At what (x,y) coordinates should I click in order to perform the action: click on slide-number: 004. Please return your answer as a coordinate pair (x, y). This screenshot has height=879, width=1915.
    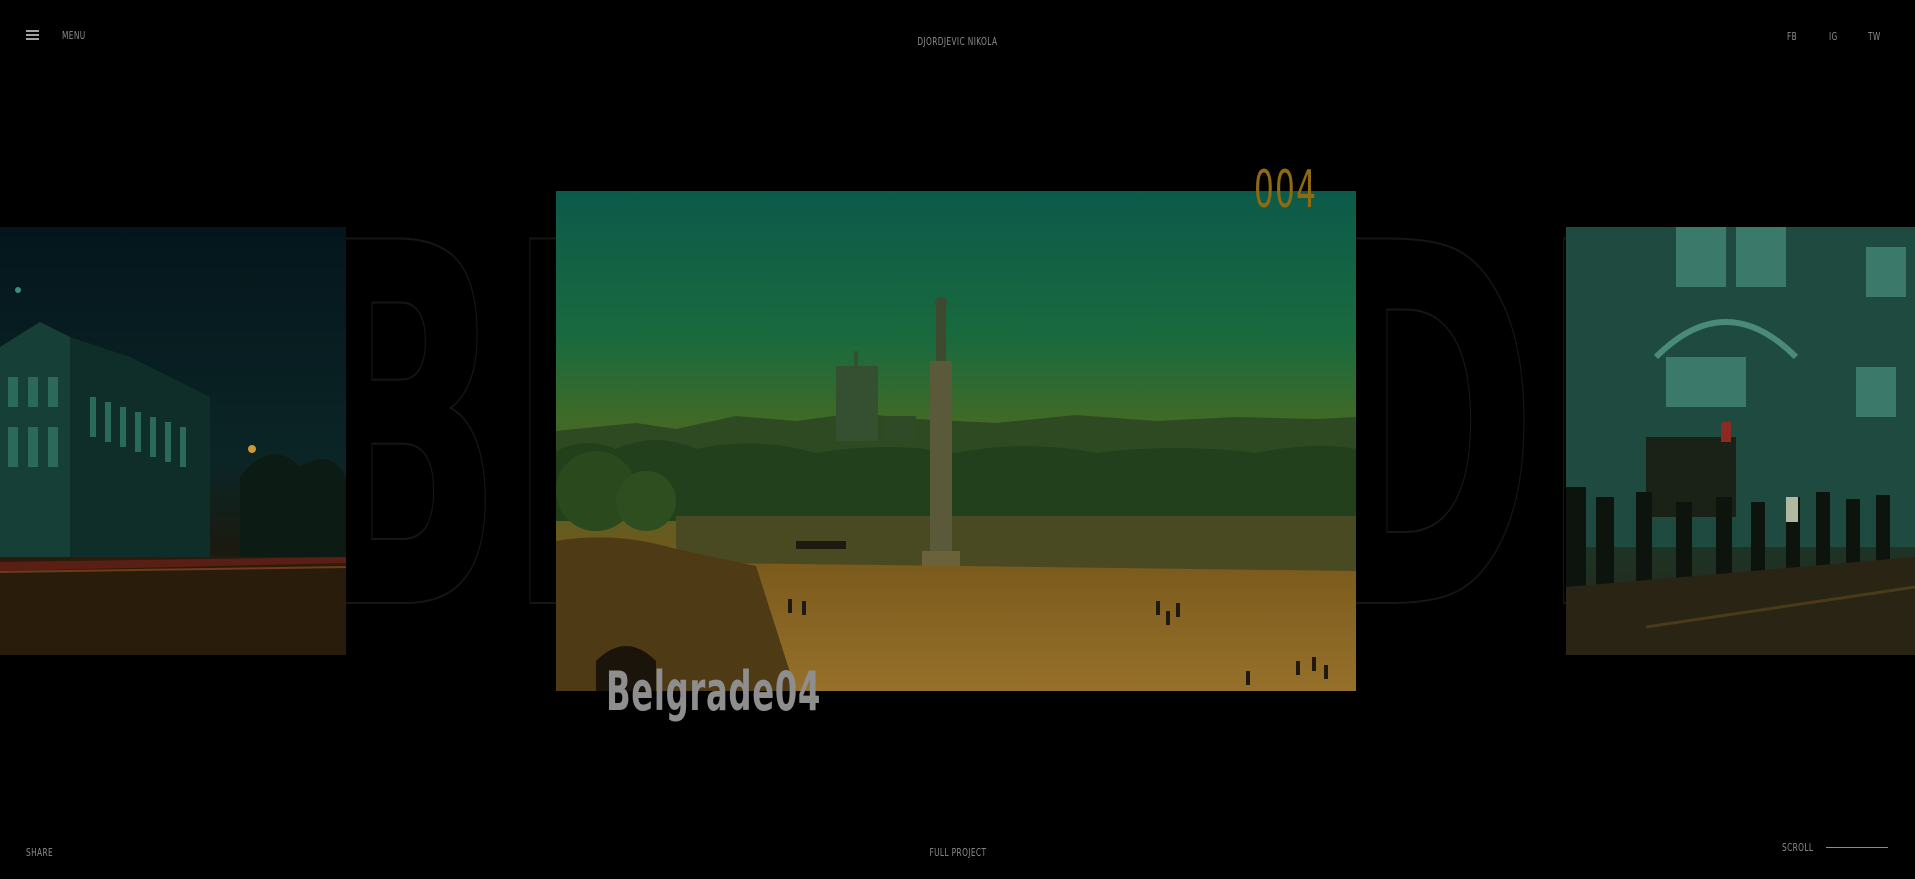
    Looking at the image, I should click on (1286, 190).